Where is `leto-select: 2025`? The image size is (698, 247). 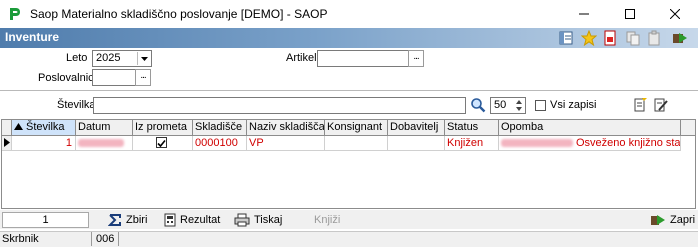
leto-select: 2025 is located at coordinates (122, 58).